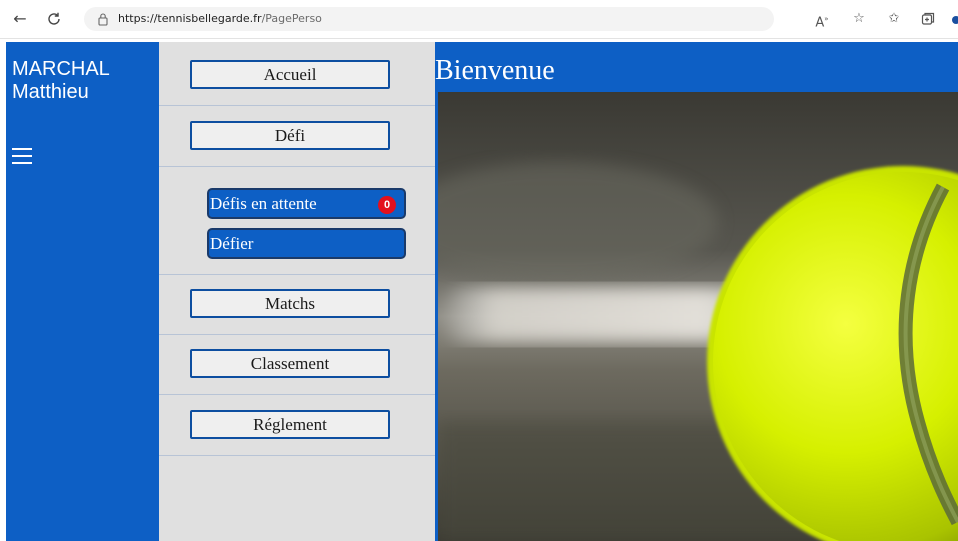  What do you see at coordinates (290, 74) in the screenshot?
I see `menu-accueil-button: Accueil` at bounding box center [290, 74].